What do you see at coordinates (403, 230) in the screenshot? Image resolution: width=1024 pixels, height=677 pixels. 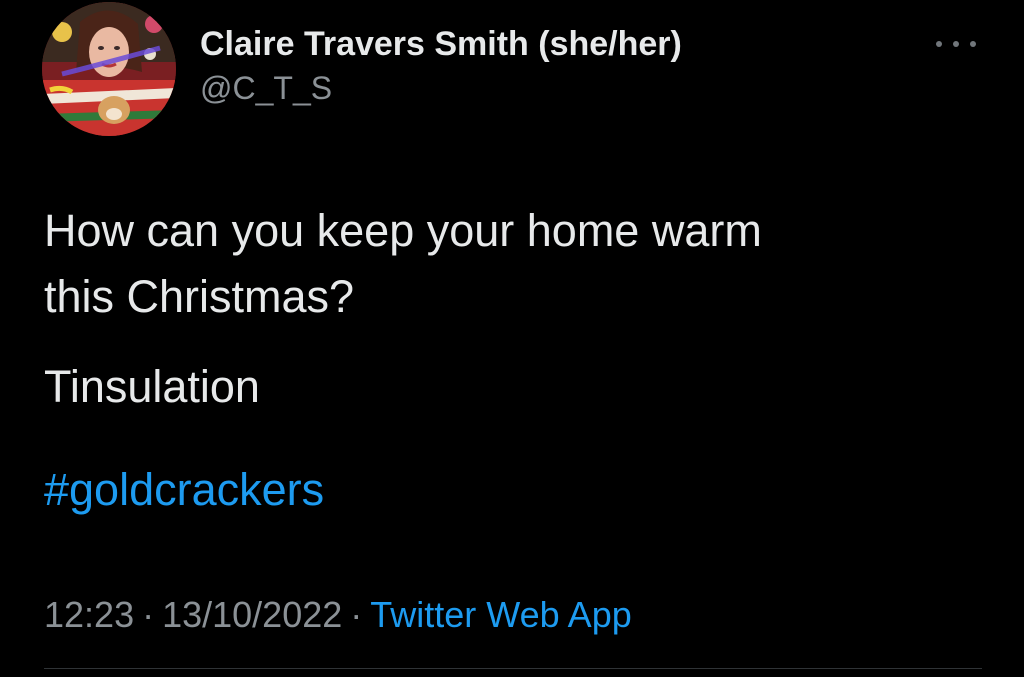 I see `tweet-text-line: How can you keep your home warm` at bounding box center [403, 230].